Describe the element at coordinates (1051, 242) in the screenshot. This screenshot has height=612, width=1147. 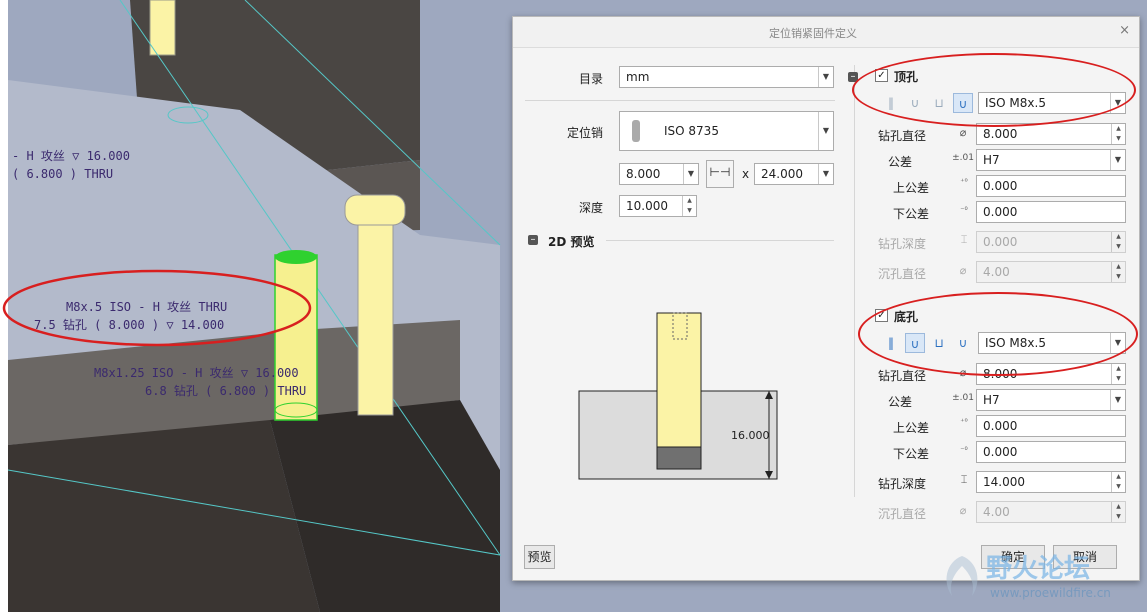
I see `top-depth-input: 0.000 ▲ ▼` at that location.